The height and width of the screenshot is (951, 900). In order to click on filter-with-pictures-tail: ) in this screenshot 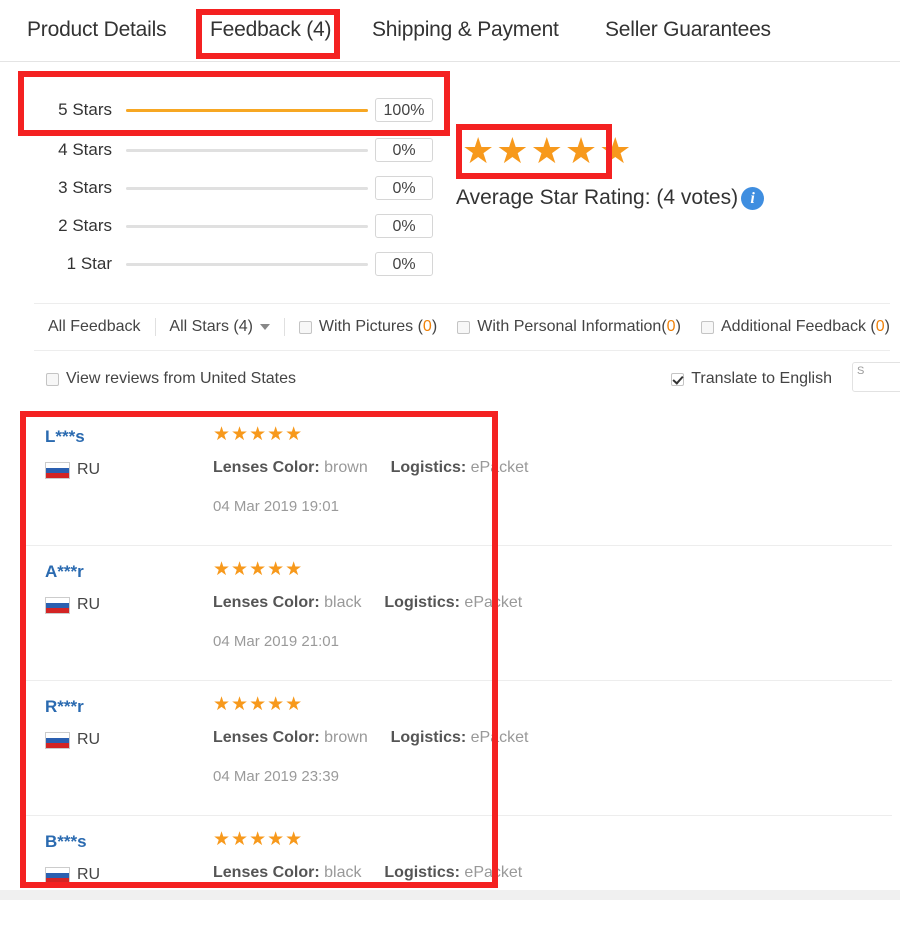, I will do `click(434, 326)`.